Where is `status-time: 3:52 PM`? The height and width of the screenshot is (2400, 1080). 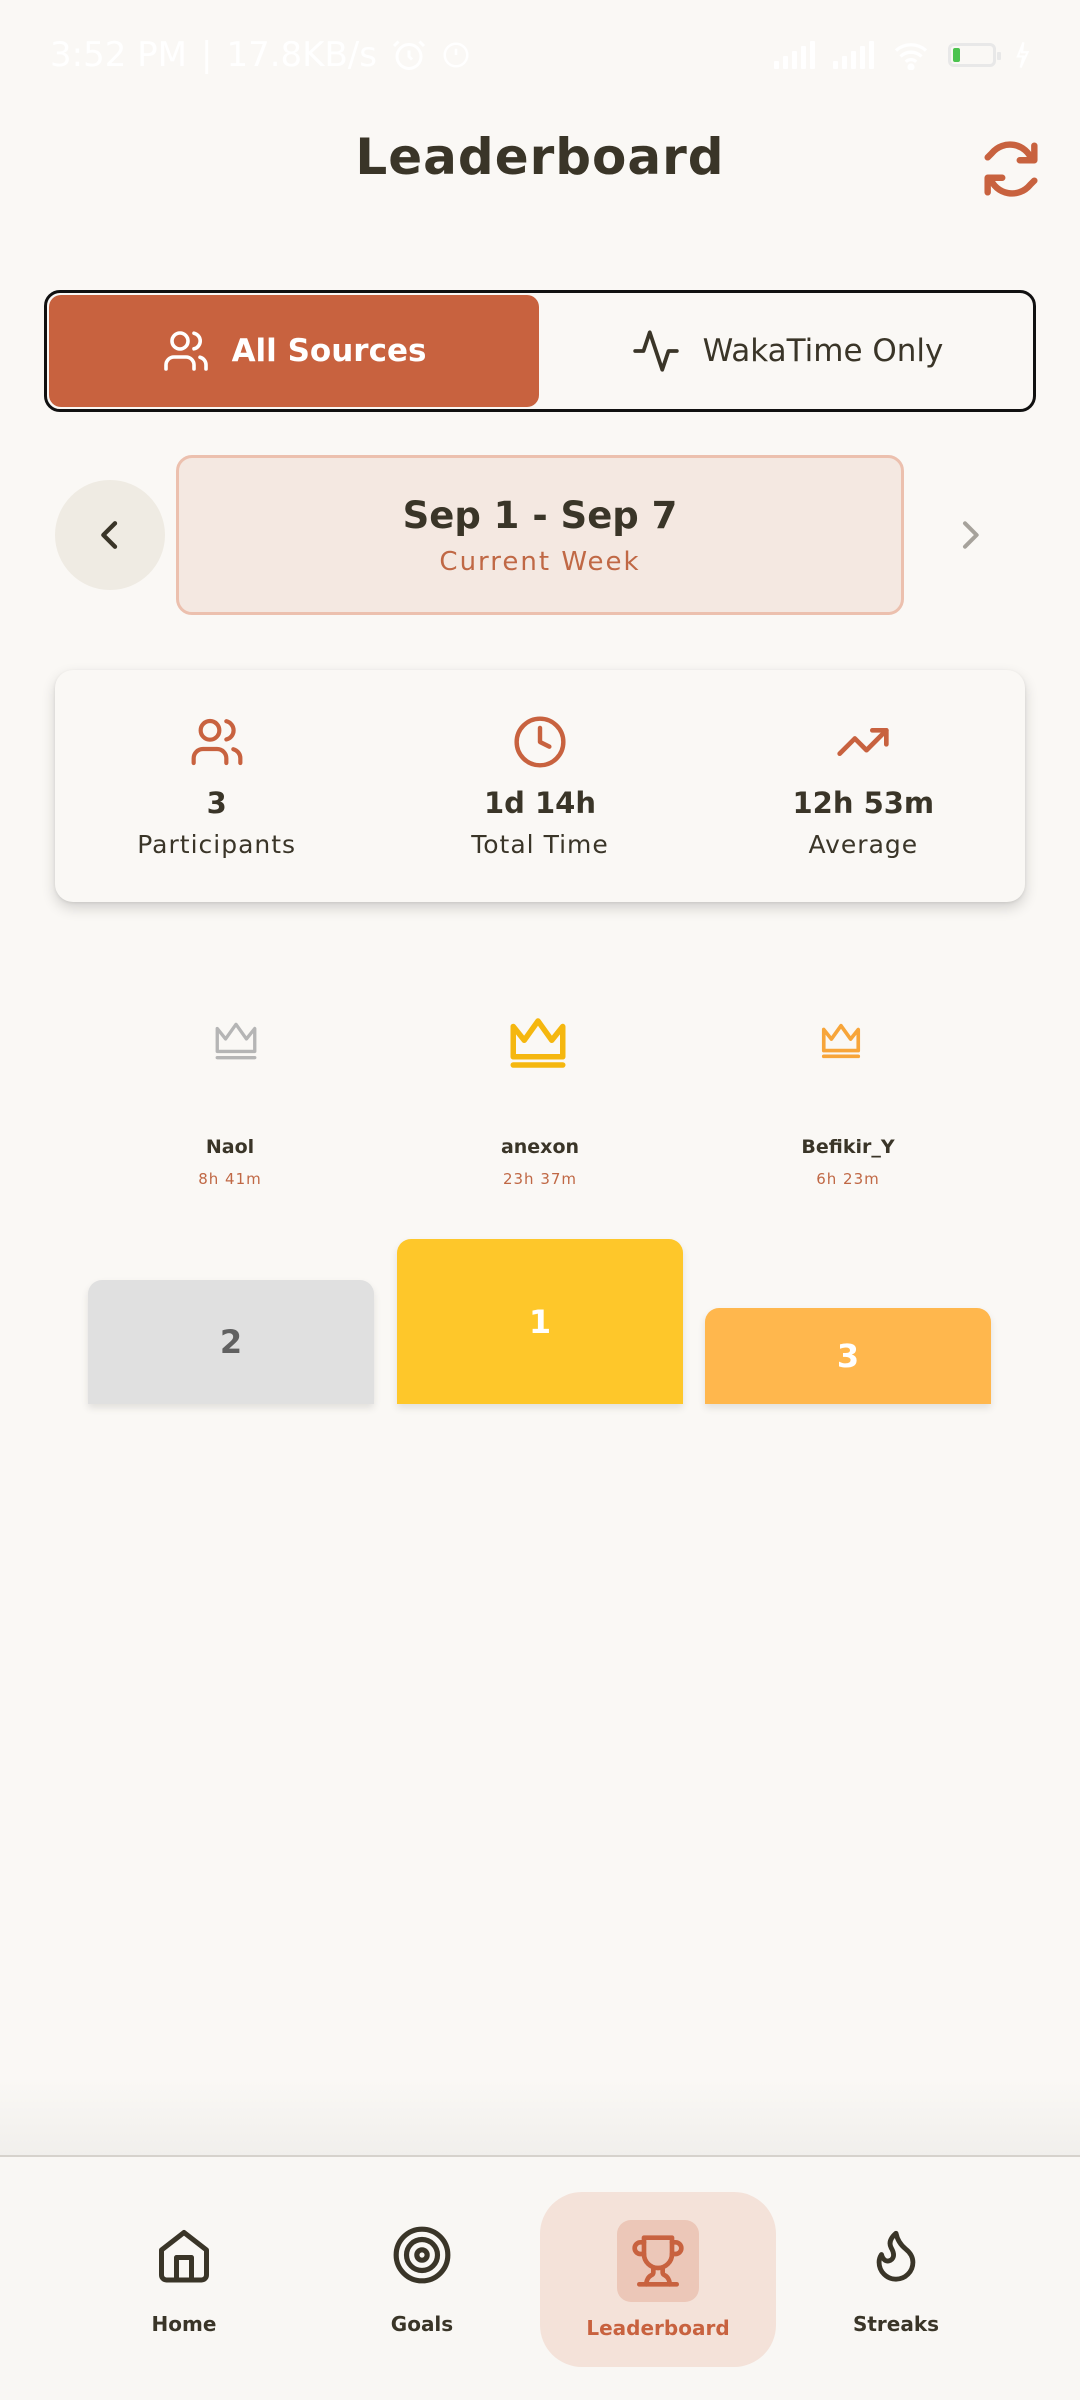
status-time: 3:52 PM is located at coordinates (118, 55).